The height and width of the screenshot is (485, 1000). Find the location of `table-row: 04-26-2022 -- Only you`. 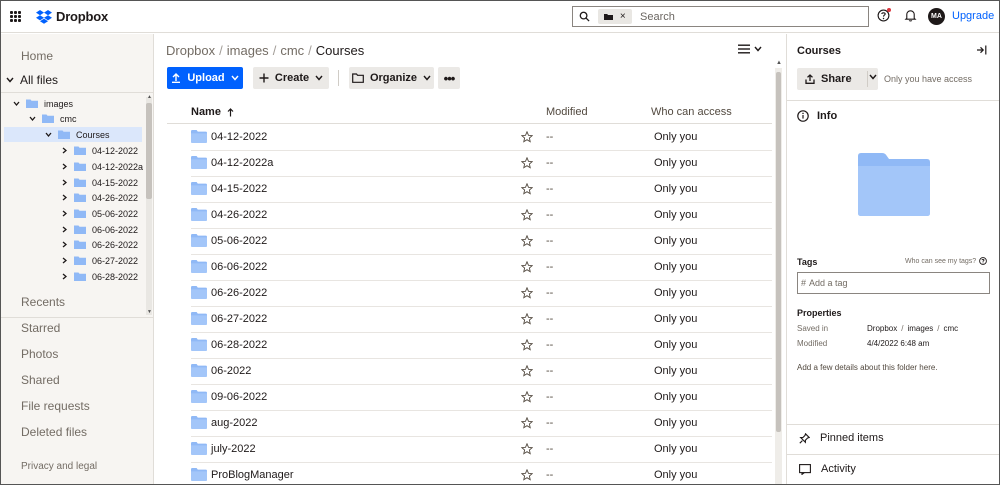

table-row: 04-26-2022 -- Only you is located at coordinates (481, 216).